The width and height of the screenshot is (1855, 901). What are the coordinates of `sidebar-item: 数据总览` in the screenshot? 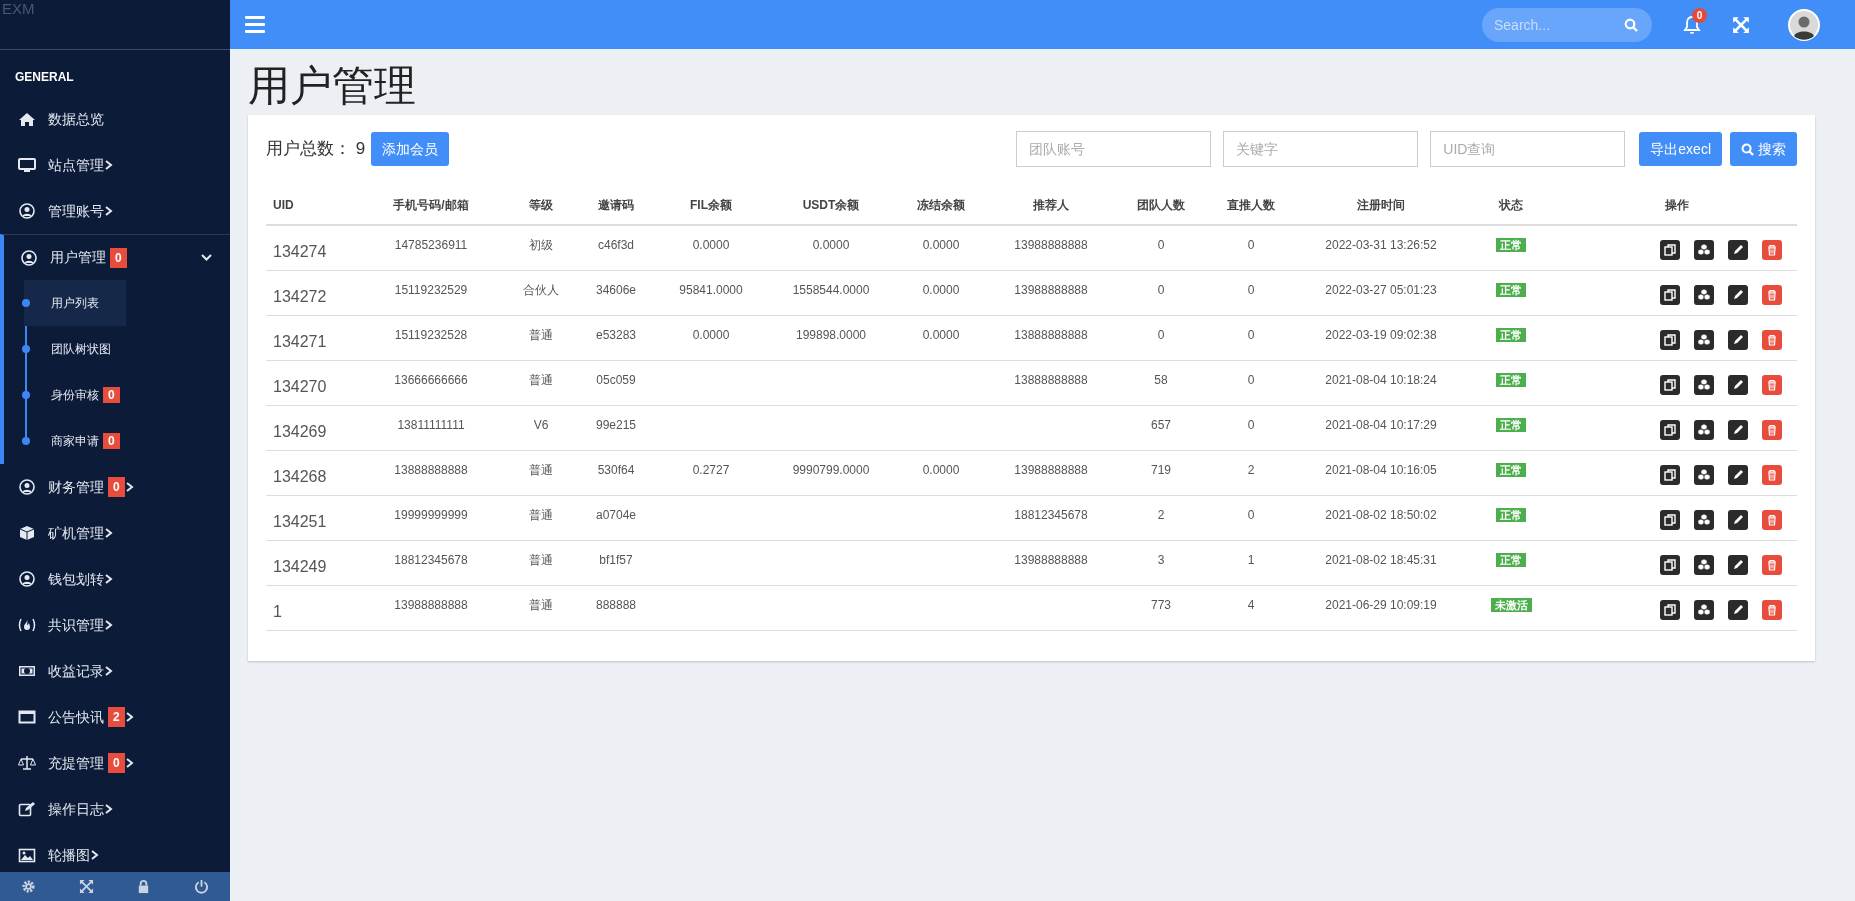 It's located at (115, 119).